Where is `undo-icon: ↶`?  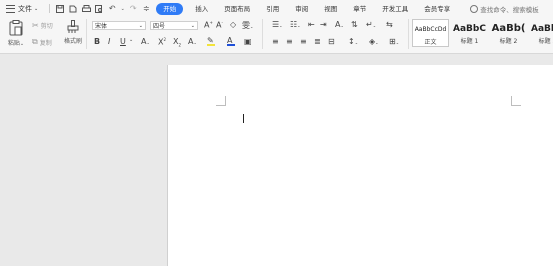
undo-icon: ↶ is located at coordinates (112, 9).